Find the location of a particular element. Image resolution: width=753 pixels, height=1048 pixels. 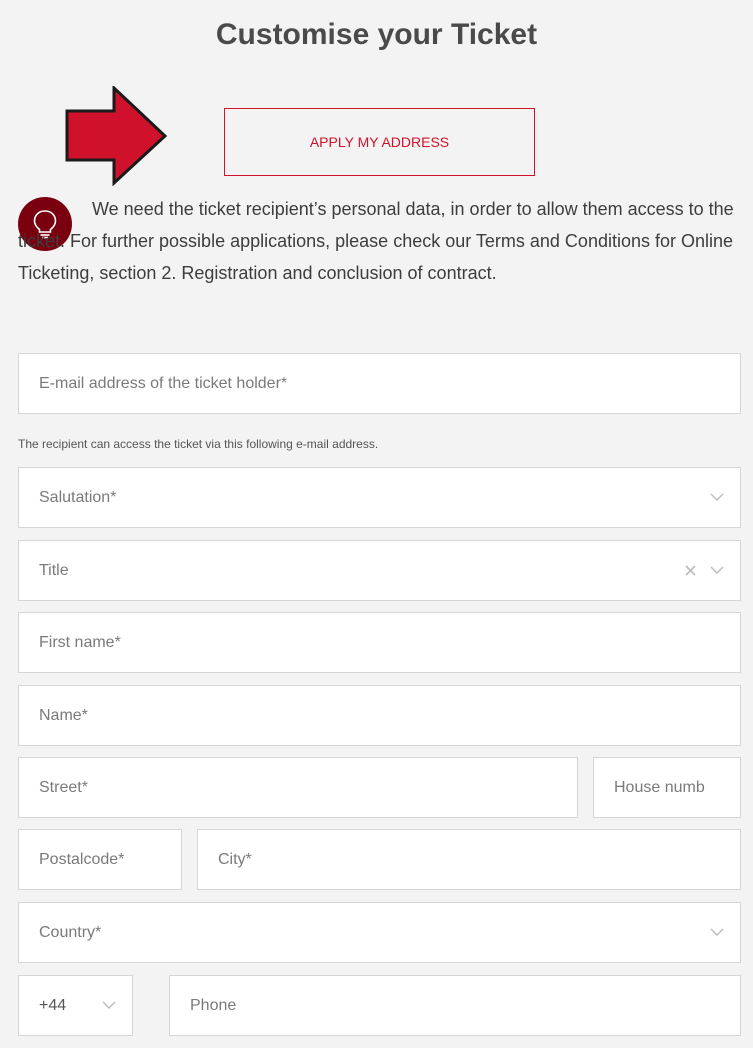

title-placeholder: Title is located at coordinates (54, 570).